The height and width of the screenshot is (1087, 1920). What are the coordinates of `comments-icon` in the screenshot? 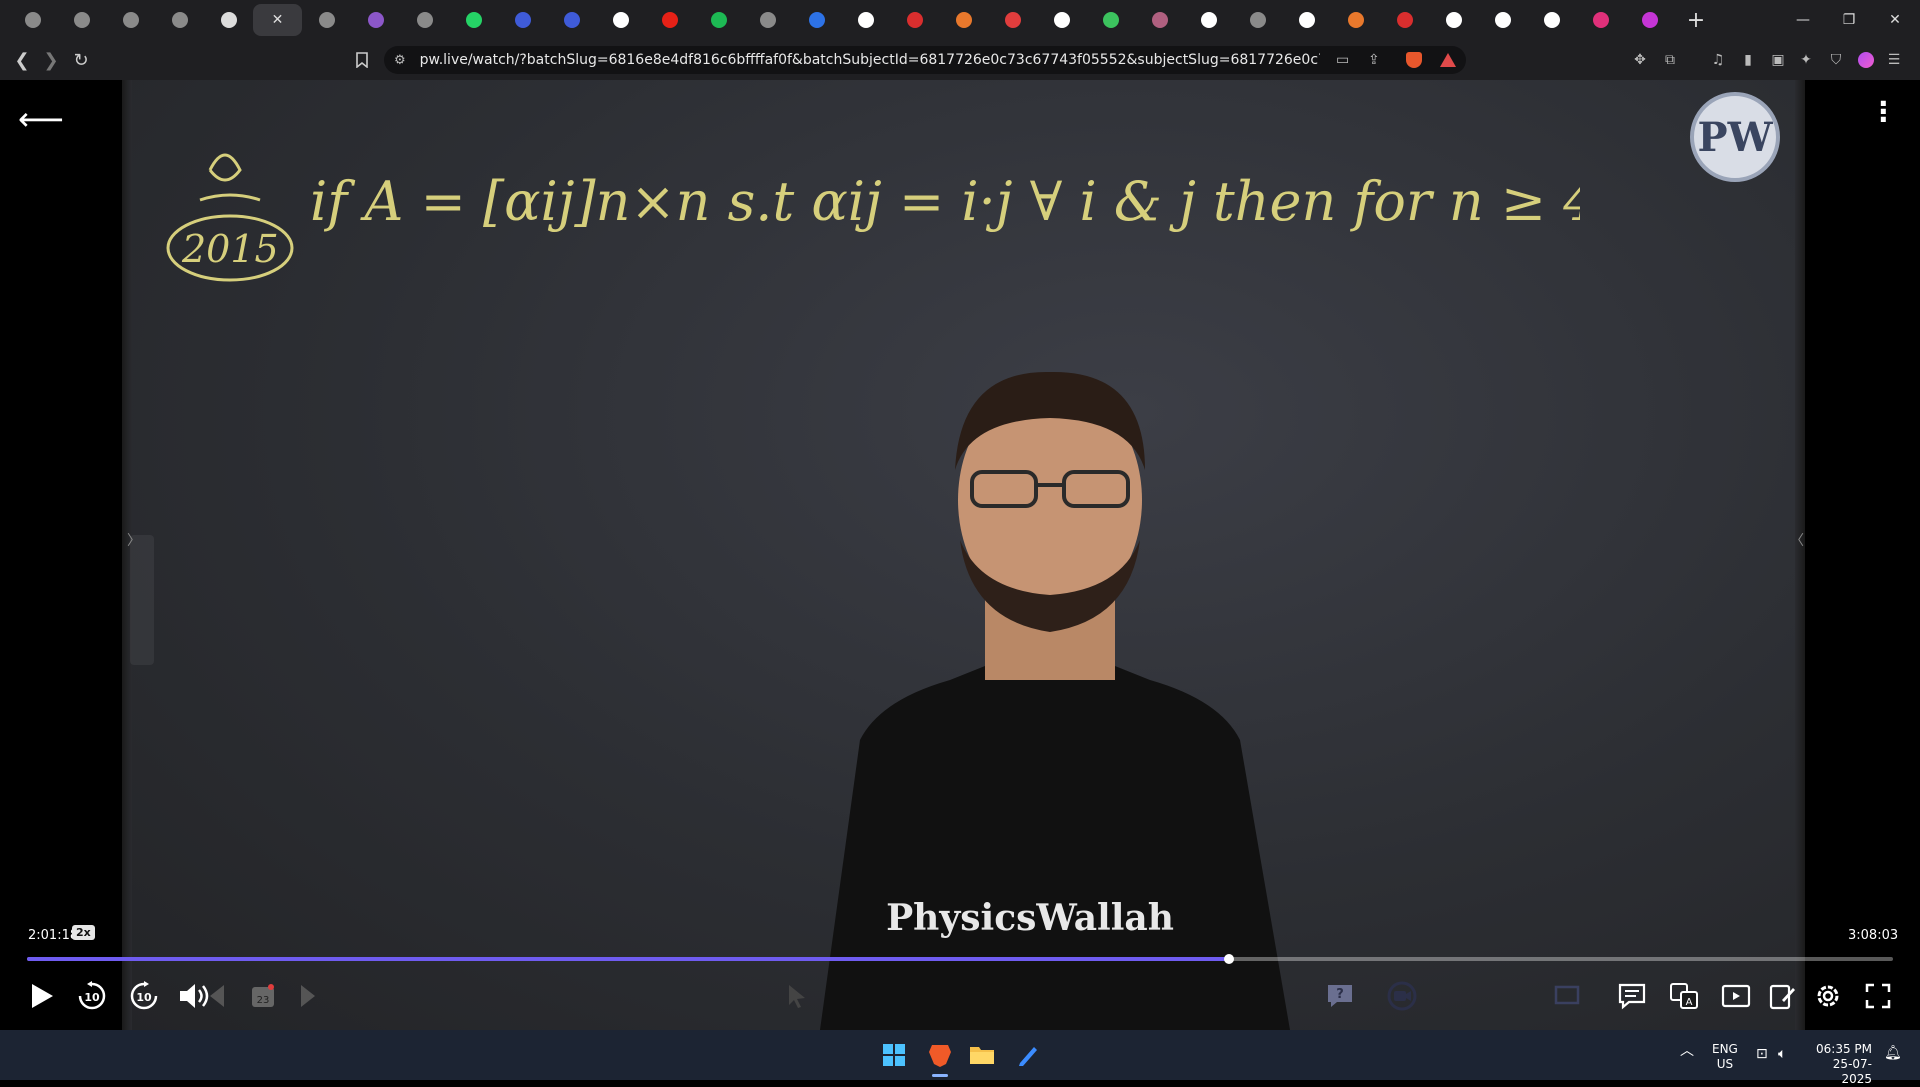 It's located at (1632, 996).